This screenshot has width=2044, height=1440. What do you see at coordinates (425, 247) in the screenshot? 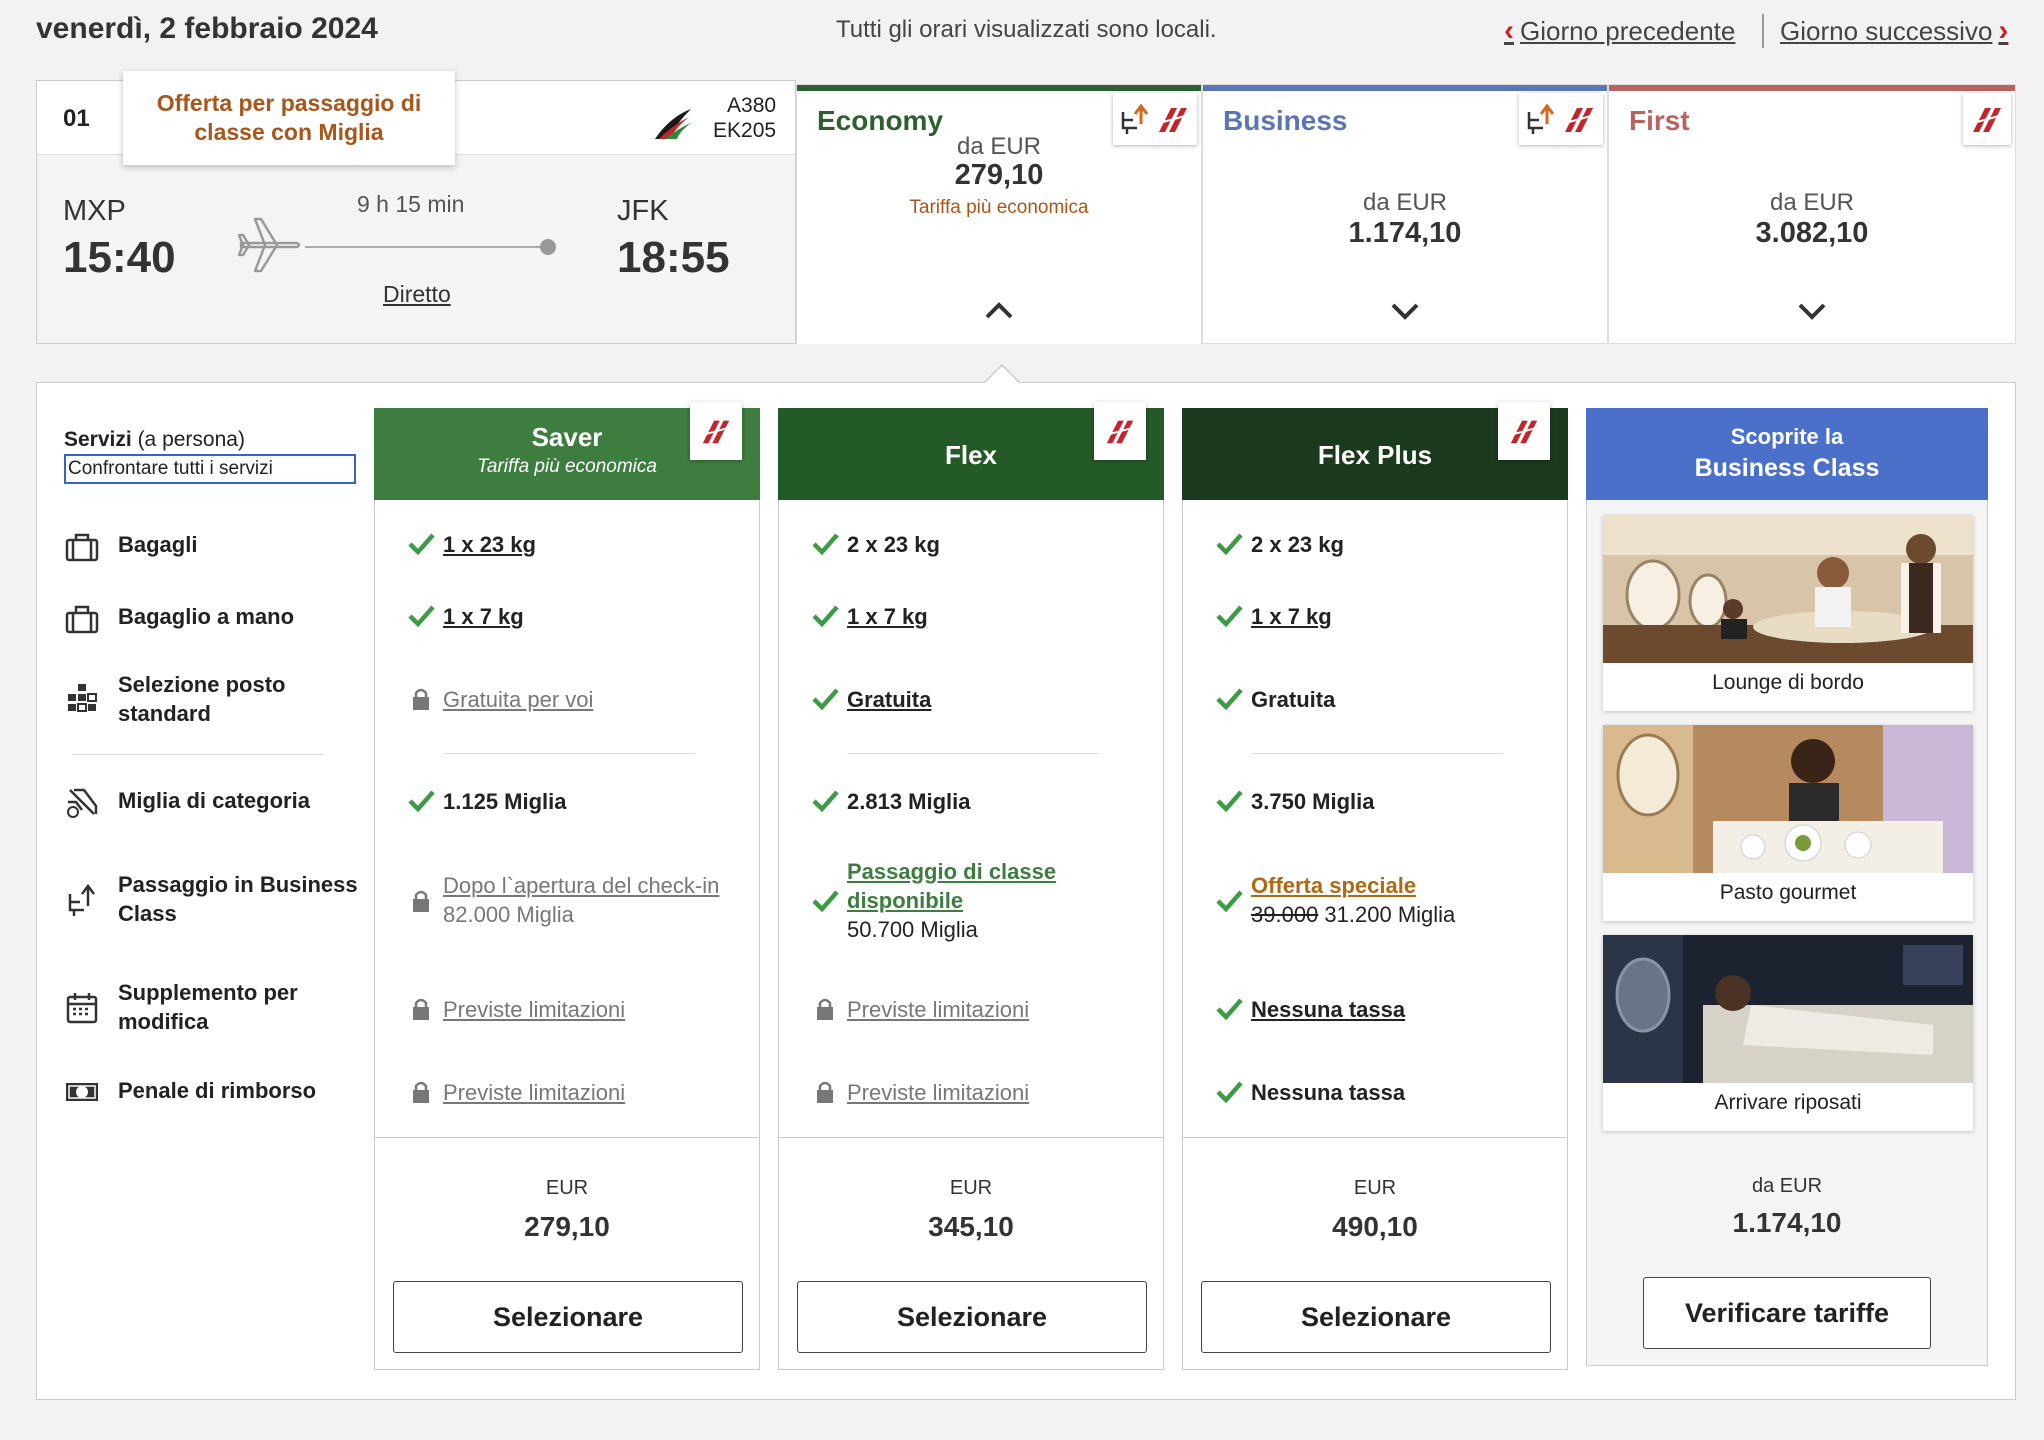
I see `route-line` at bounding box center [425, 247].